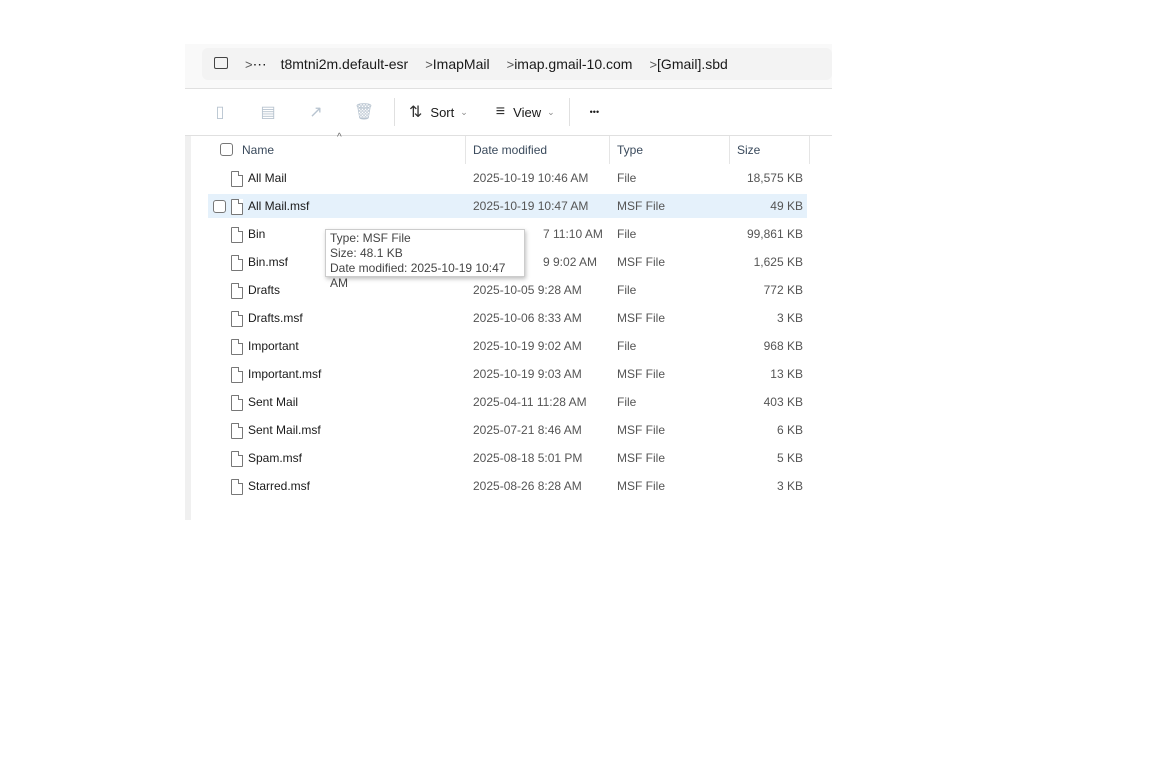  I want to click on file-date: 2025-07-21 8:46 AM, so click(527, 430).